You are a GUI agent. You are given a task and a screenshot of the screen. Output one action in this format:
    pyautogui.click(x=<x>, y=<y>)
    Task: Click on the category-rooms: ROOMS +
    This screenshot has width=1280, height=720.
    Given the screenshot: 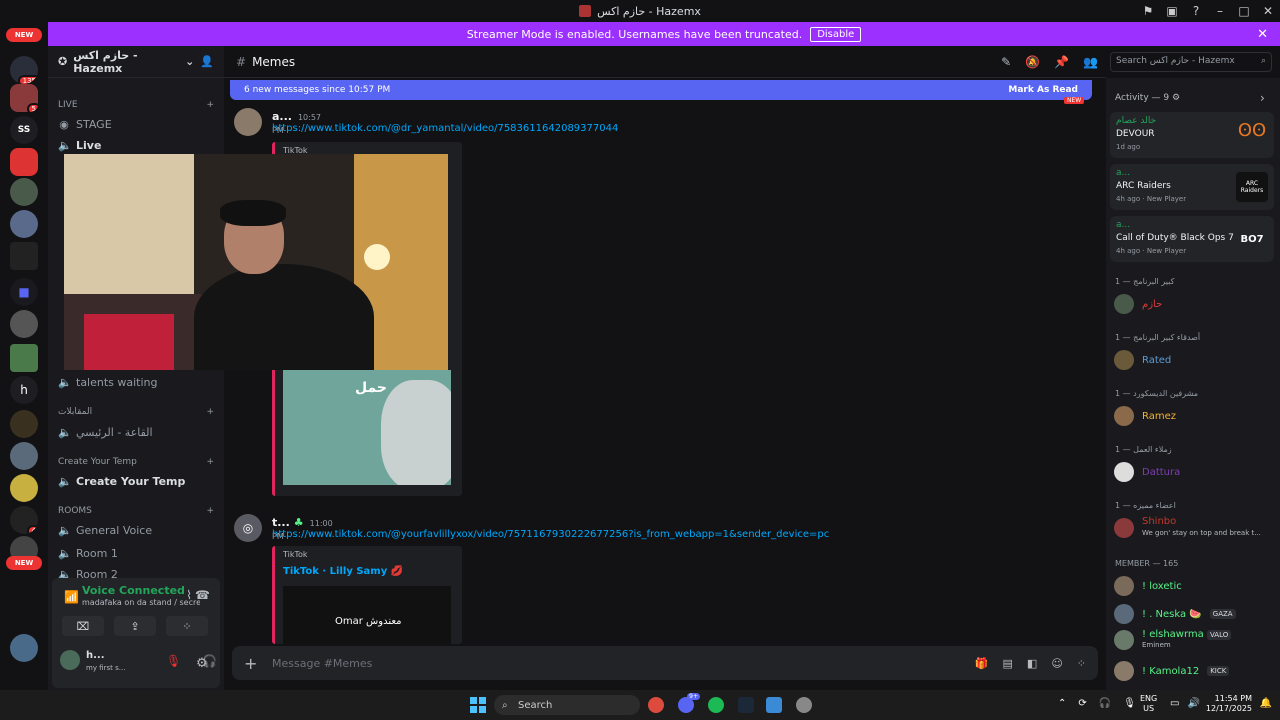 What is the action you would take?
    pyautogui.click(x=136, y=511)
    